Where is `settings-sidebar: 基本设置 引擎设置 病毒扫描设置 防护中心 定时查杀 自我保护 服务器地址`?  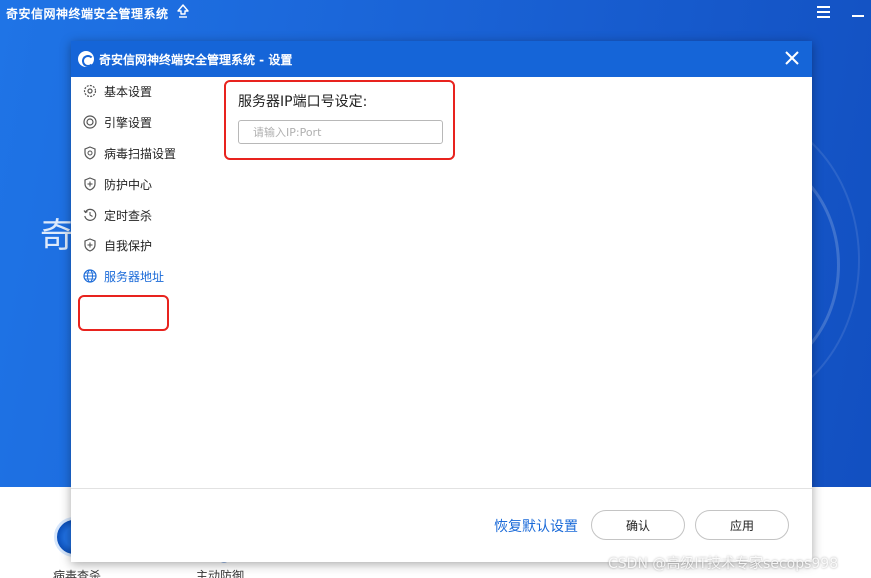
settings-sidebar: 基本设置 引擎设置 病毒扫描设置 防护中心 定时查杀 自我保护 服务器地址 is located at coordinates (146, 282).